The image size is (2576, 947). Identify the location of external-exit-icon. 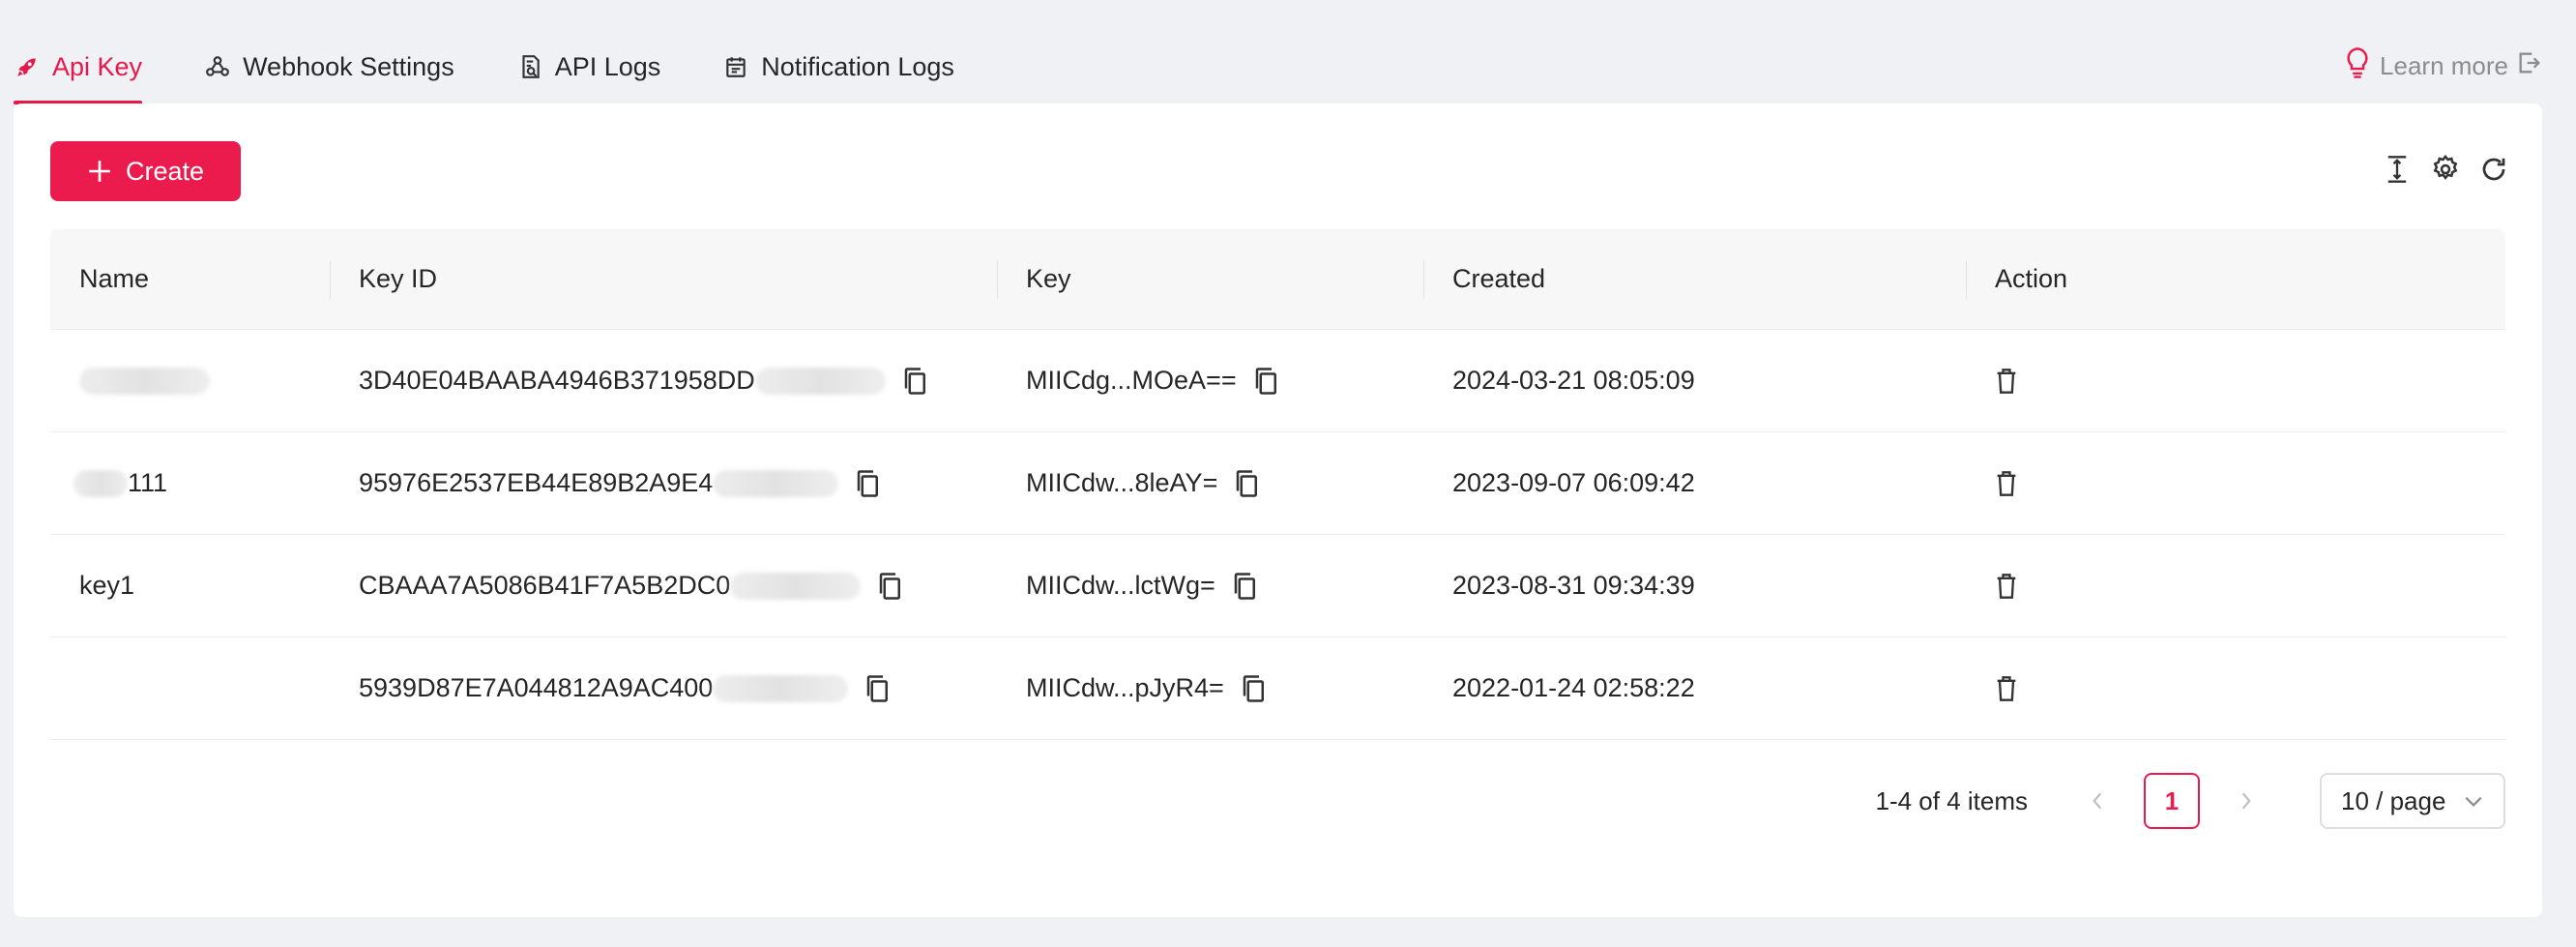
(2525, 66).